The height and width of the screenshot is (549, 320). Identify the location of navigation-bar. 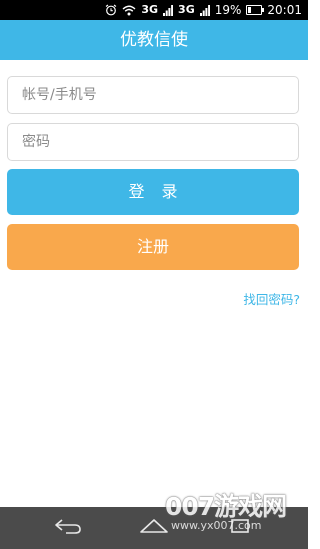
(154, 528).